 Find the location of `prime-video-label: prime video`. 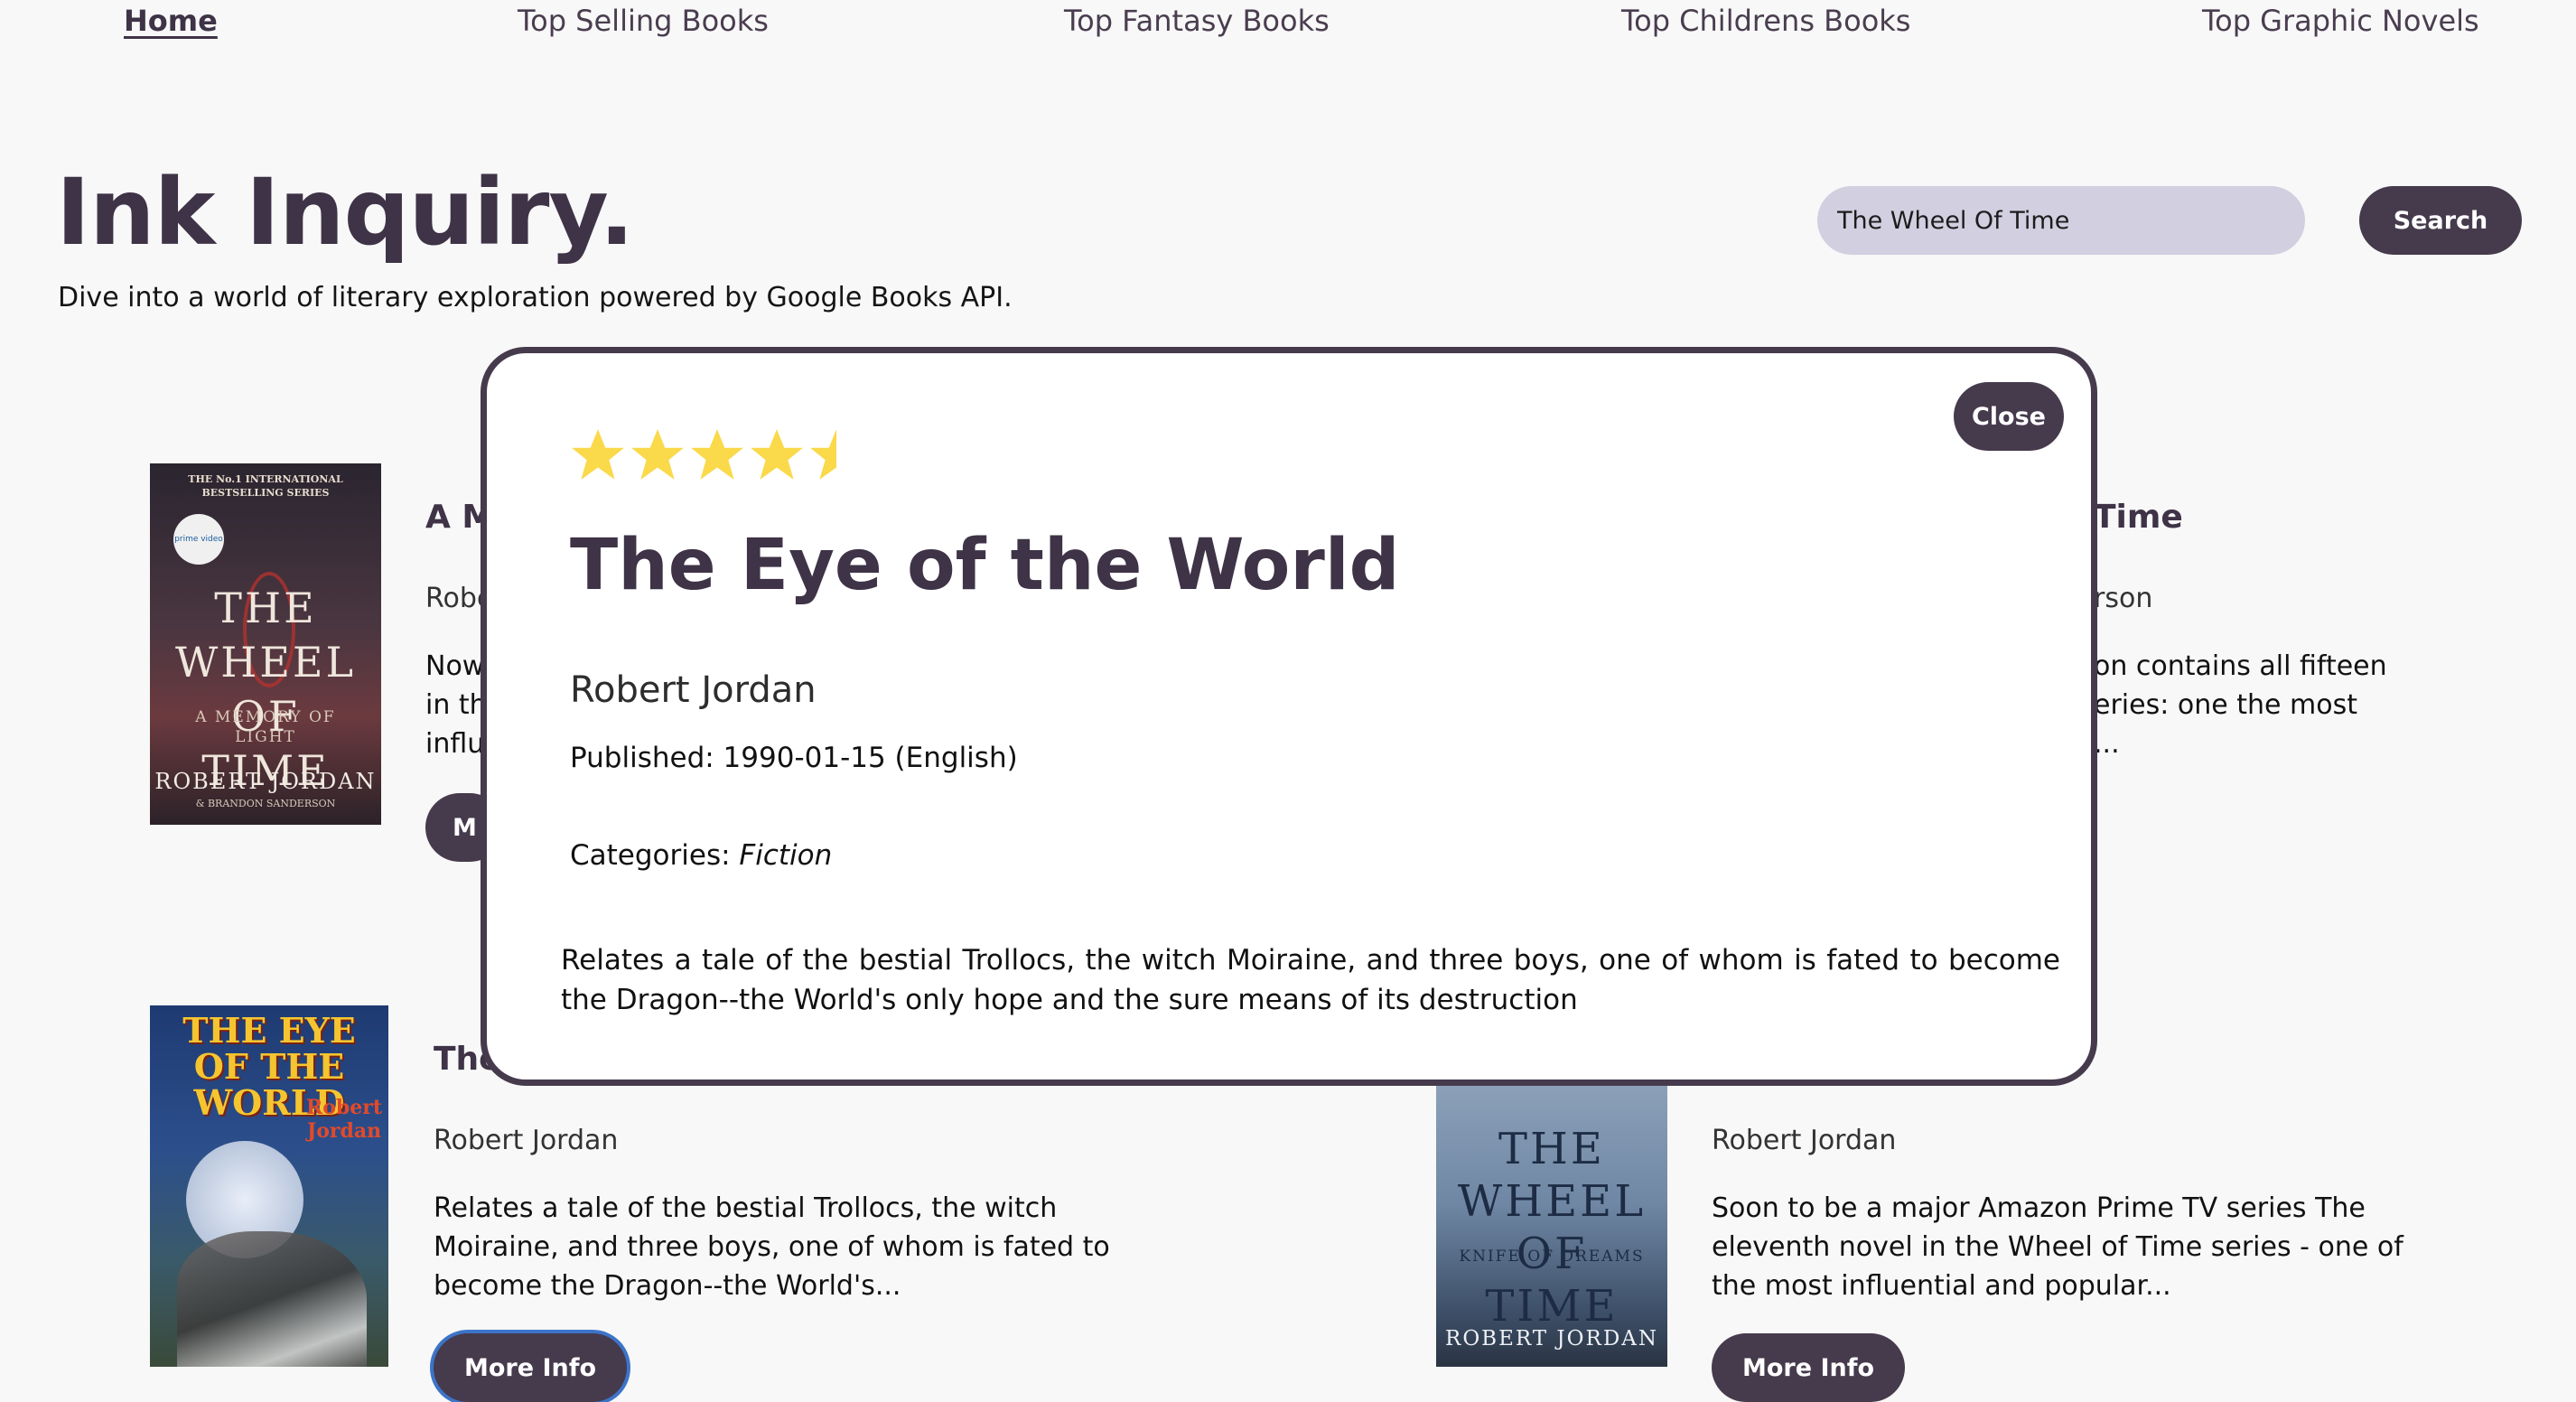

prime-video-label: prime video is located at coordinates (199, 539).